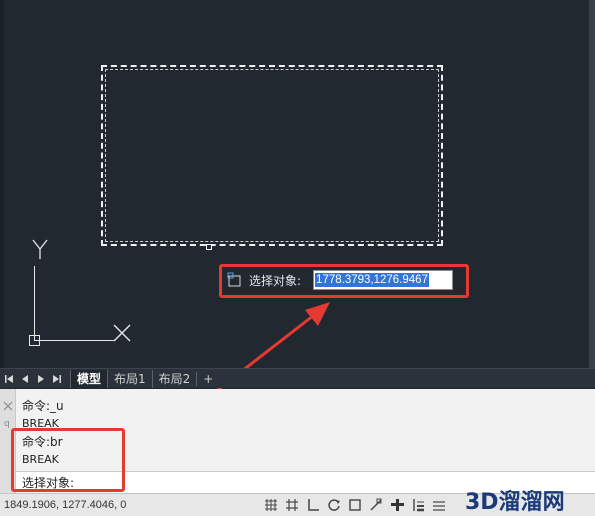 The height and width of the screenshot is (516, 595). Describe the element at coordinates (592, 184) in the screenshot. I see `vertical-scrollbar` at that location.